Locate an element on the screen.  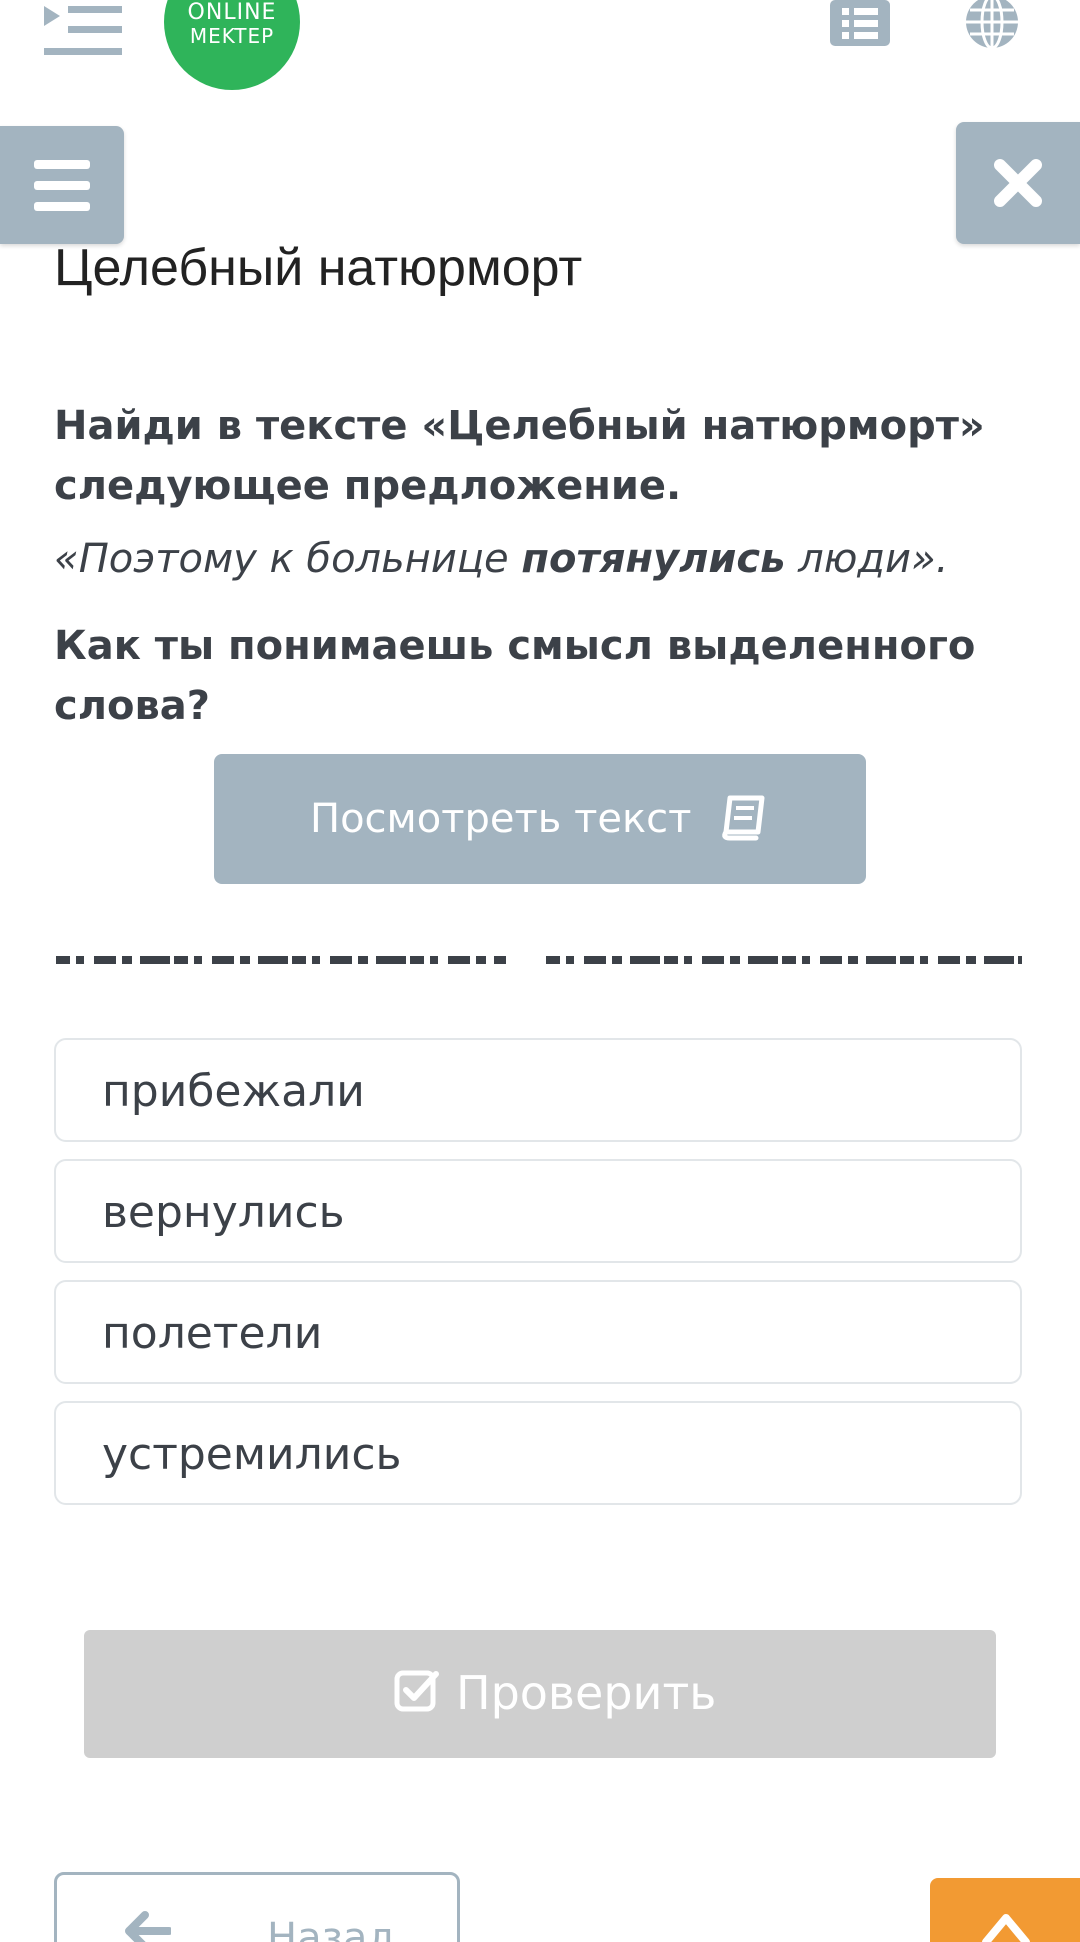
hamburger-icon is located at coordinates (62, 164).